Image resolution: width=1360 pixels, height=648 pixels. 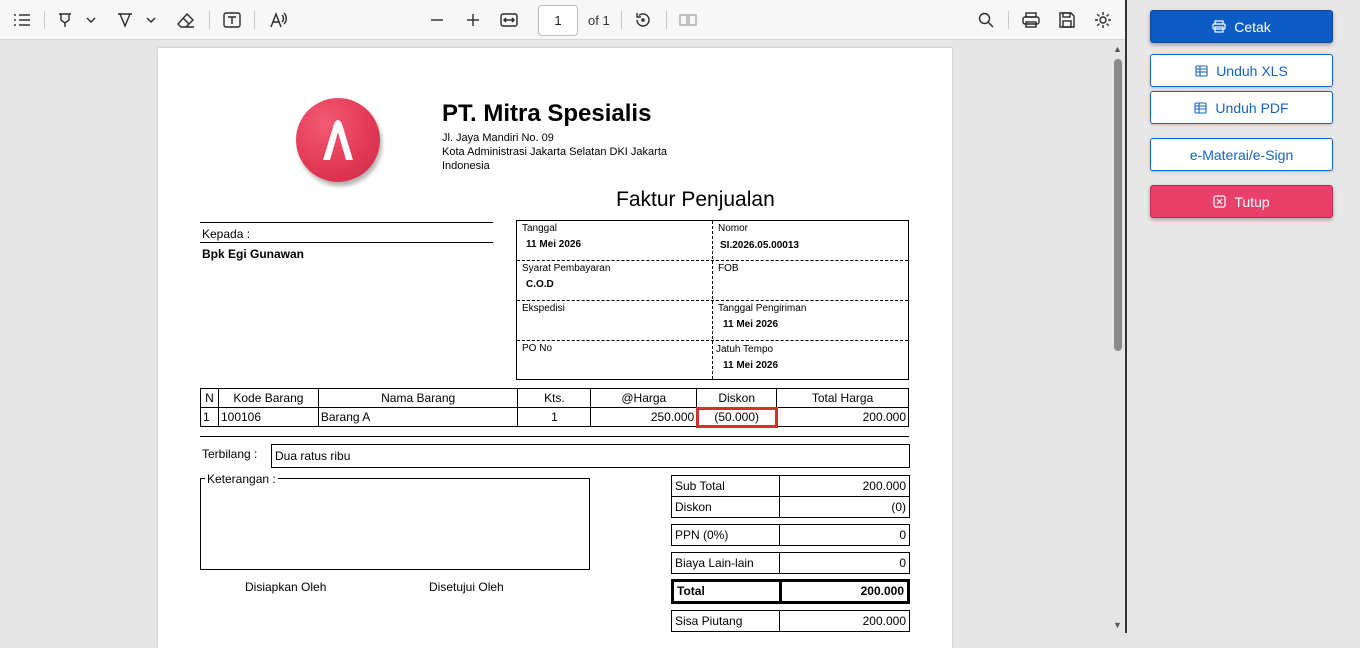 What do you see at coordinates (726, 621) in the screenshot?
I see `sisa-label: Sisa Piutang` at bounding box center [726, 621].